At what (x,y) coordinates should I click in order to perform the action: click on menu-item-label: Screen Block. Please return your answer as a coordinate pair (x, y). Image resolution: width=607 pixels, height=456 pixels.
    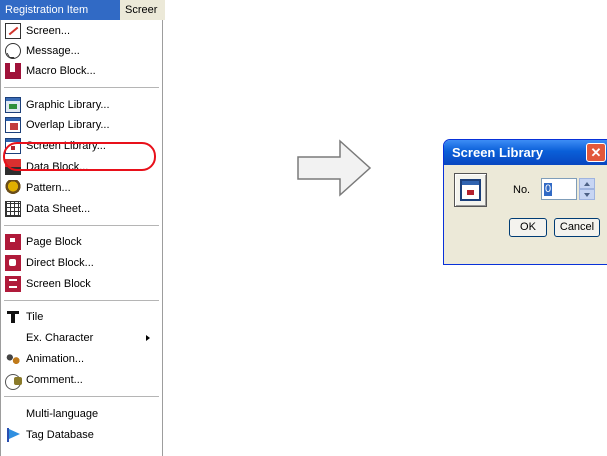
    Looking at the image, I should click on (58, 284).